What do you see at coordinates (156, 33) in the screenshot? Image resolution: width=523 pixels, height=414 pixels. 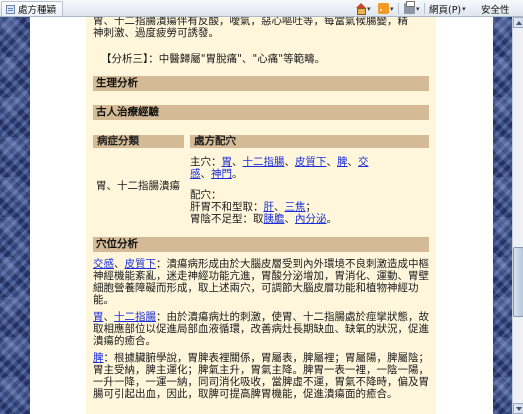 I see `symptom-line: 神刺激、過度疲勞可誘發。` at bounding box center [156, 33].